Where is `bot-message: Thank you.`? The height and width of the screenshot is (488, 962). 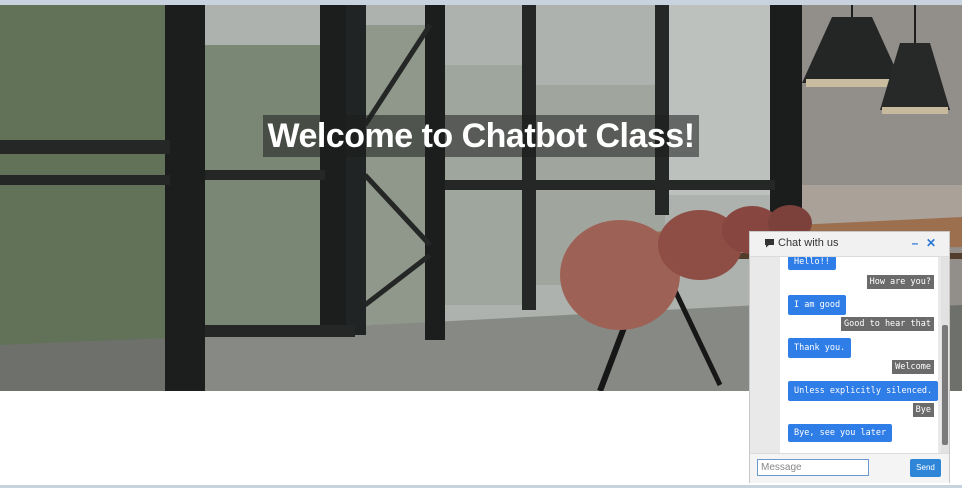
bot-message: Thank you. is located at coordinates (820, 348).